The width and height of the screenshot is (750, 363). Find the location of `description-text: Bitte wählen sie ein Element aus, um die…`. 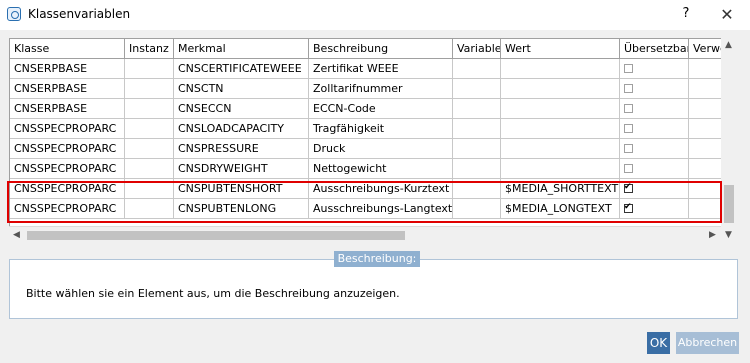

description-text: Bitte wählen sie ein Element aus, um die… is located at coordinates (213, 293).